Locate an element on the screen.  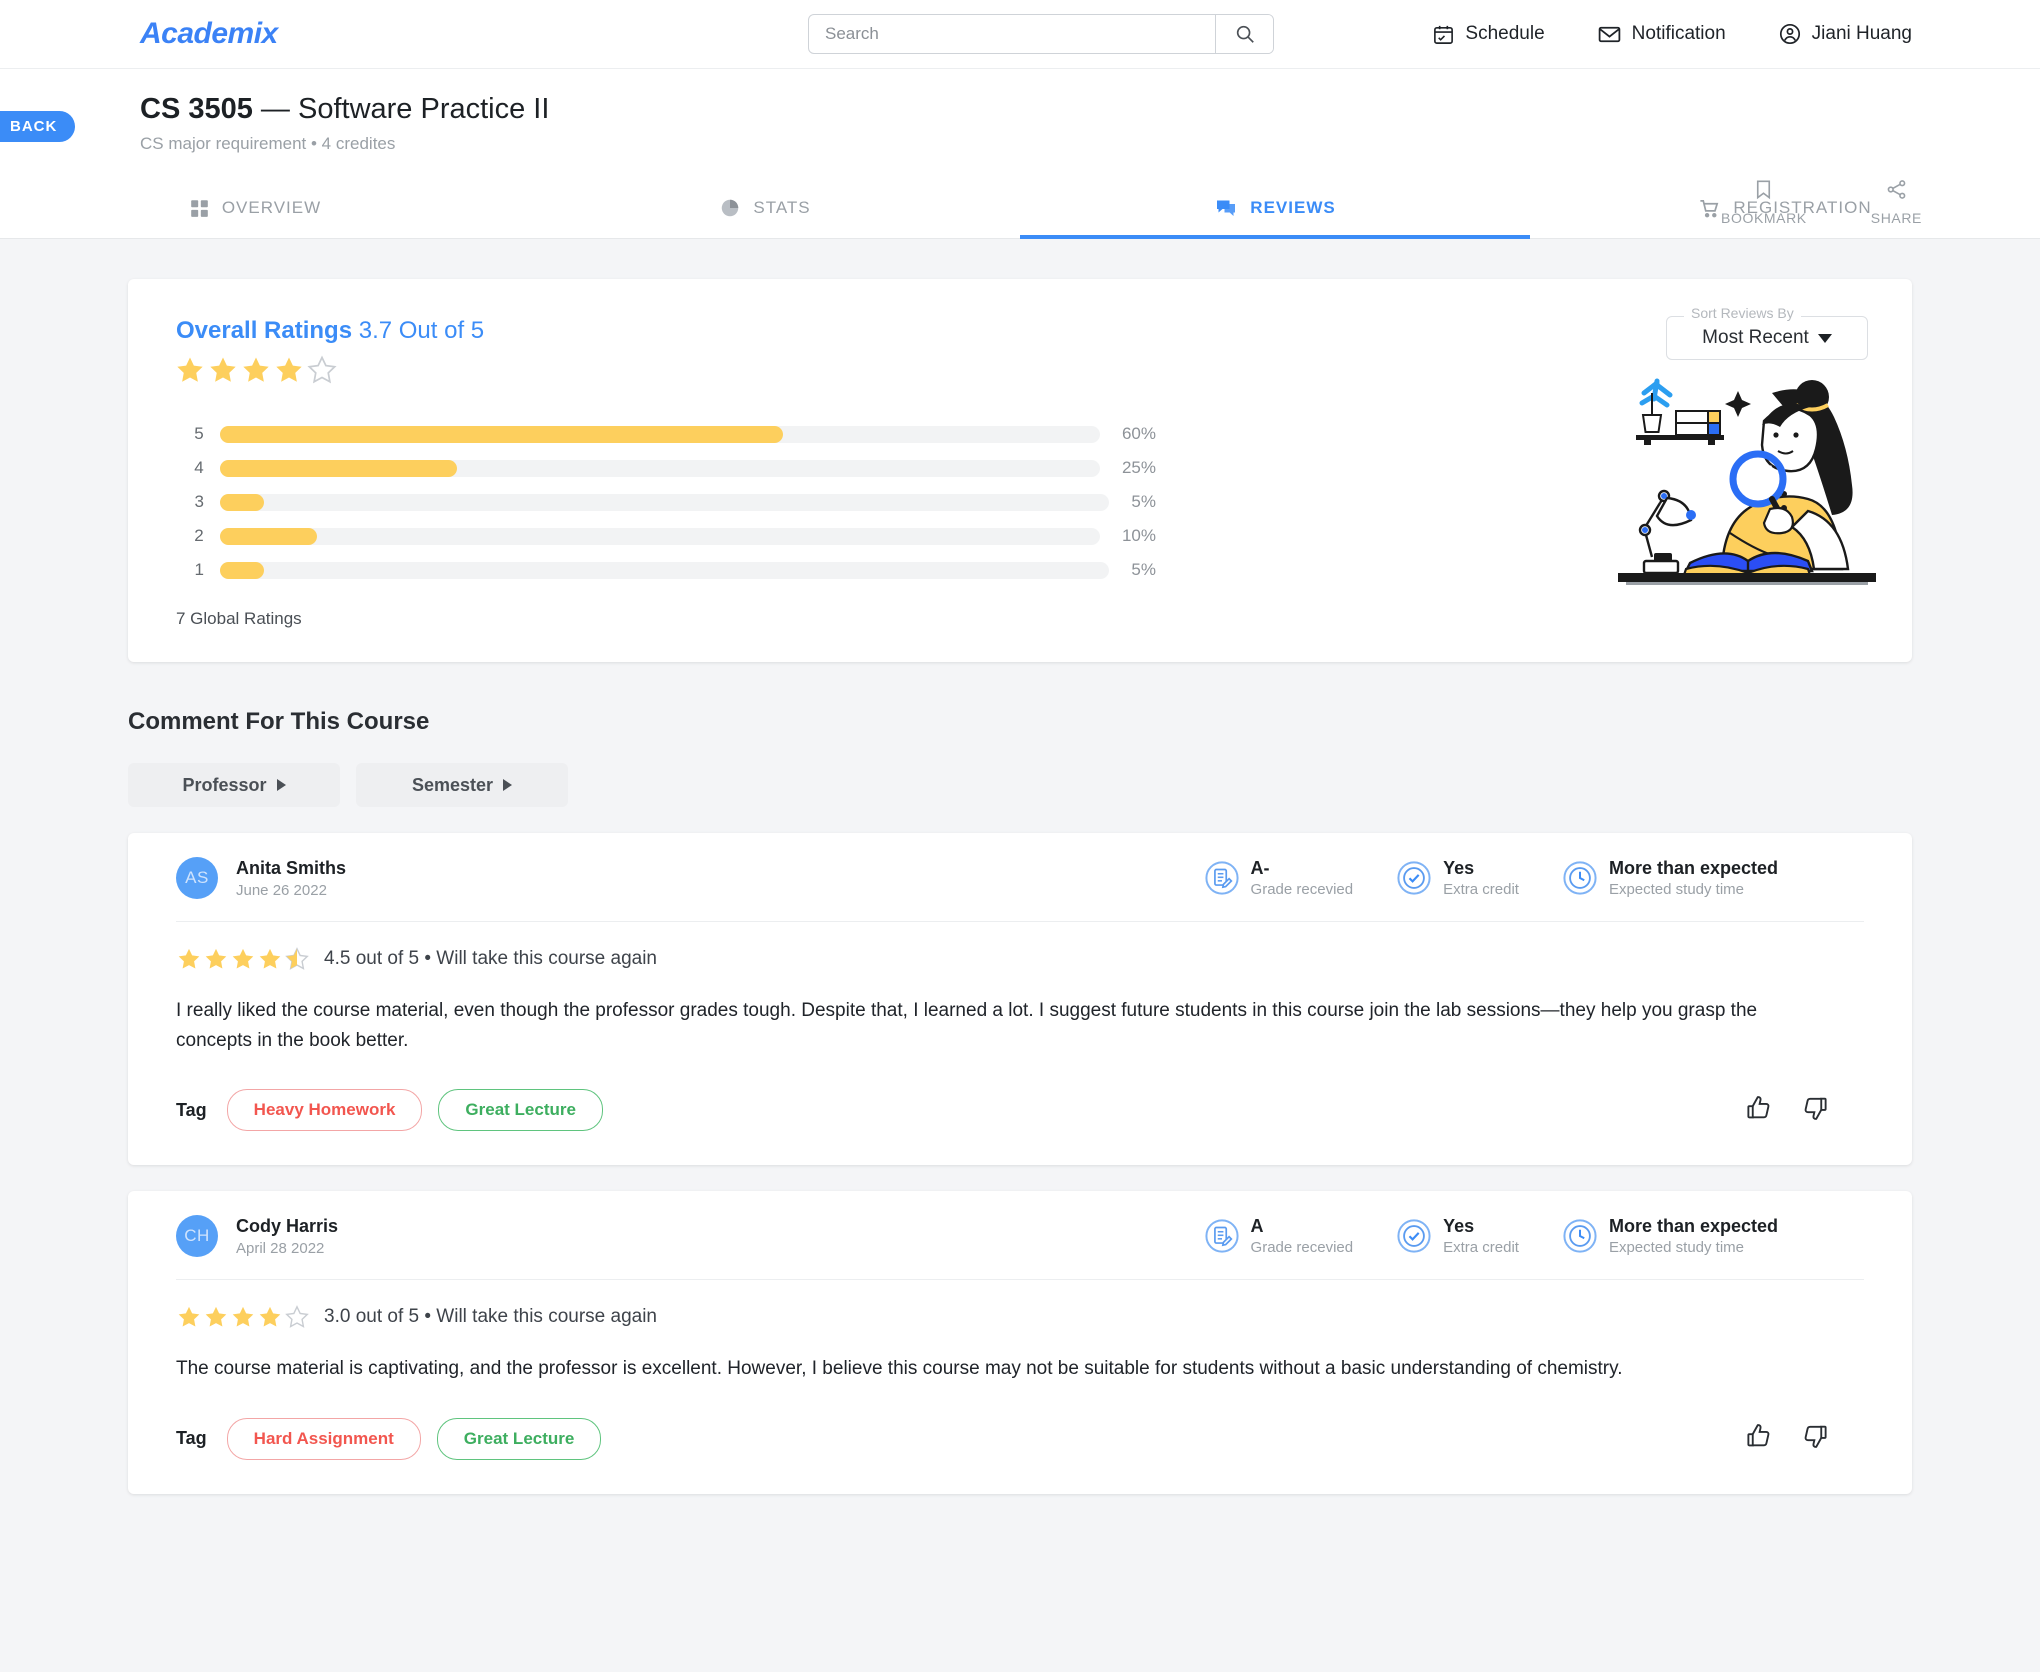
rating-distribution-chart: 5 60% 4 25% 3 5% 2 10% 1 5% is located at coordinates (666, 502).